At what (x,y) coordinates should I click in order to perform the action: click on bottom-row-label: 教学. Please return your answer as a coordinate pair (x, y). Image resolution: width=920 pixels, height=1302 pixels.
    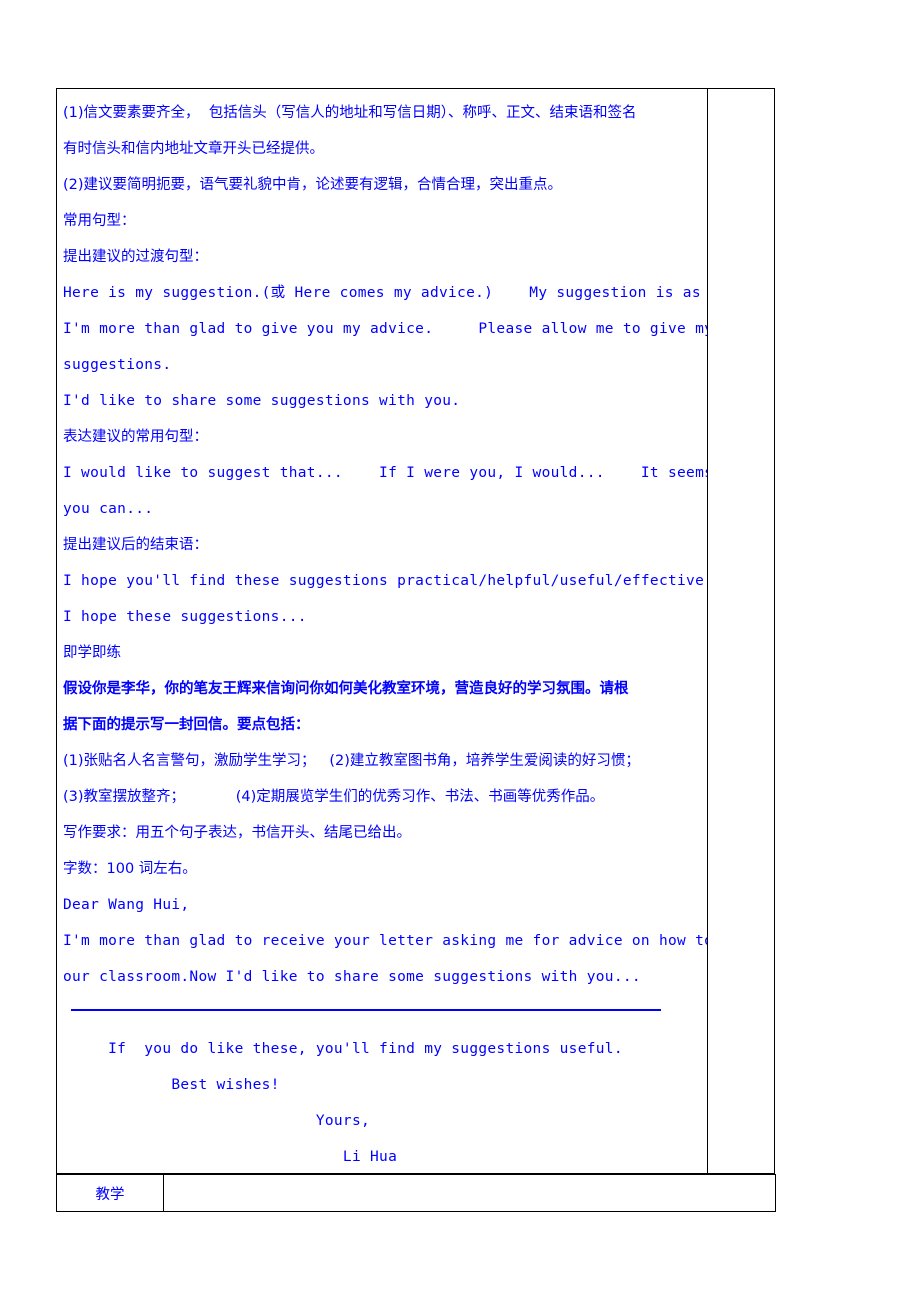
    Looking at the image, I should click on (110, 1194).